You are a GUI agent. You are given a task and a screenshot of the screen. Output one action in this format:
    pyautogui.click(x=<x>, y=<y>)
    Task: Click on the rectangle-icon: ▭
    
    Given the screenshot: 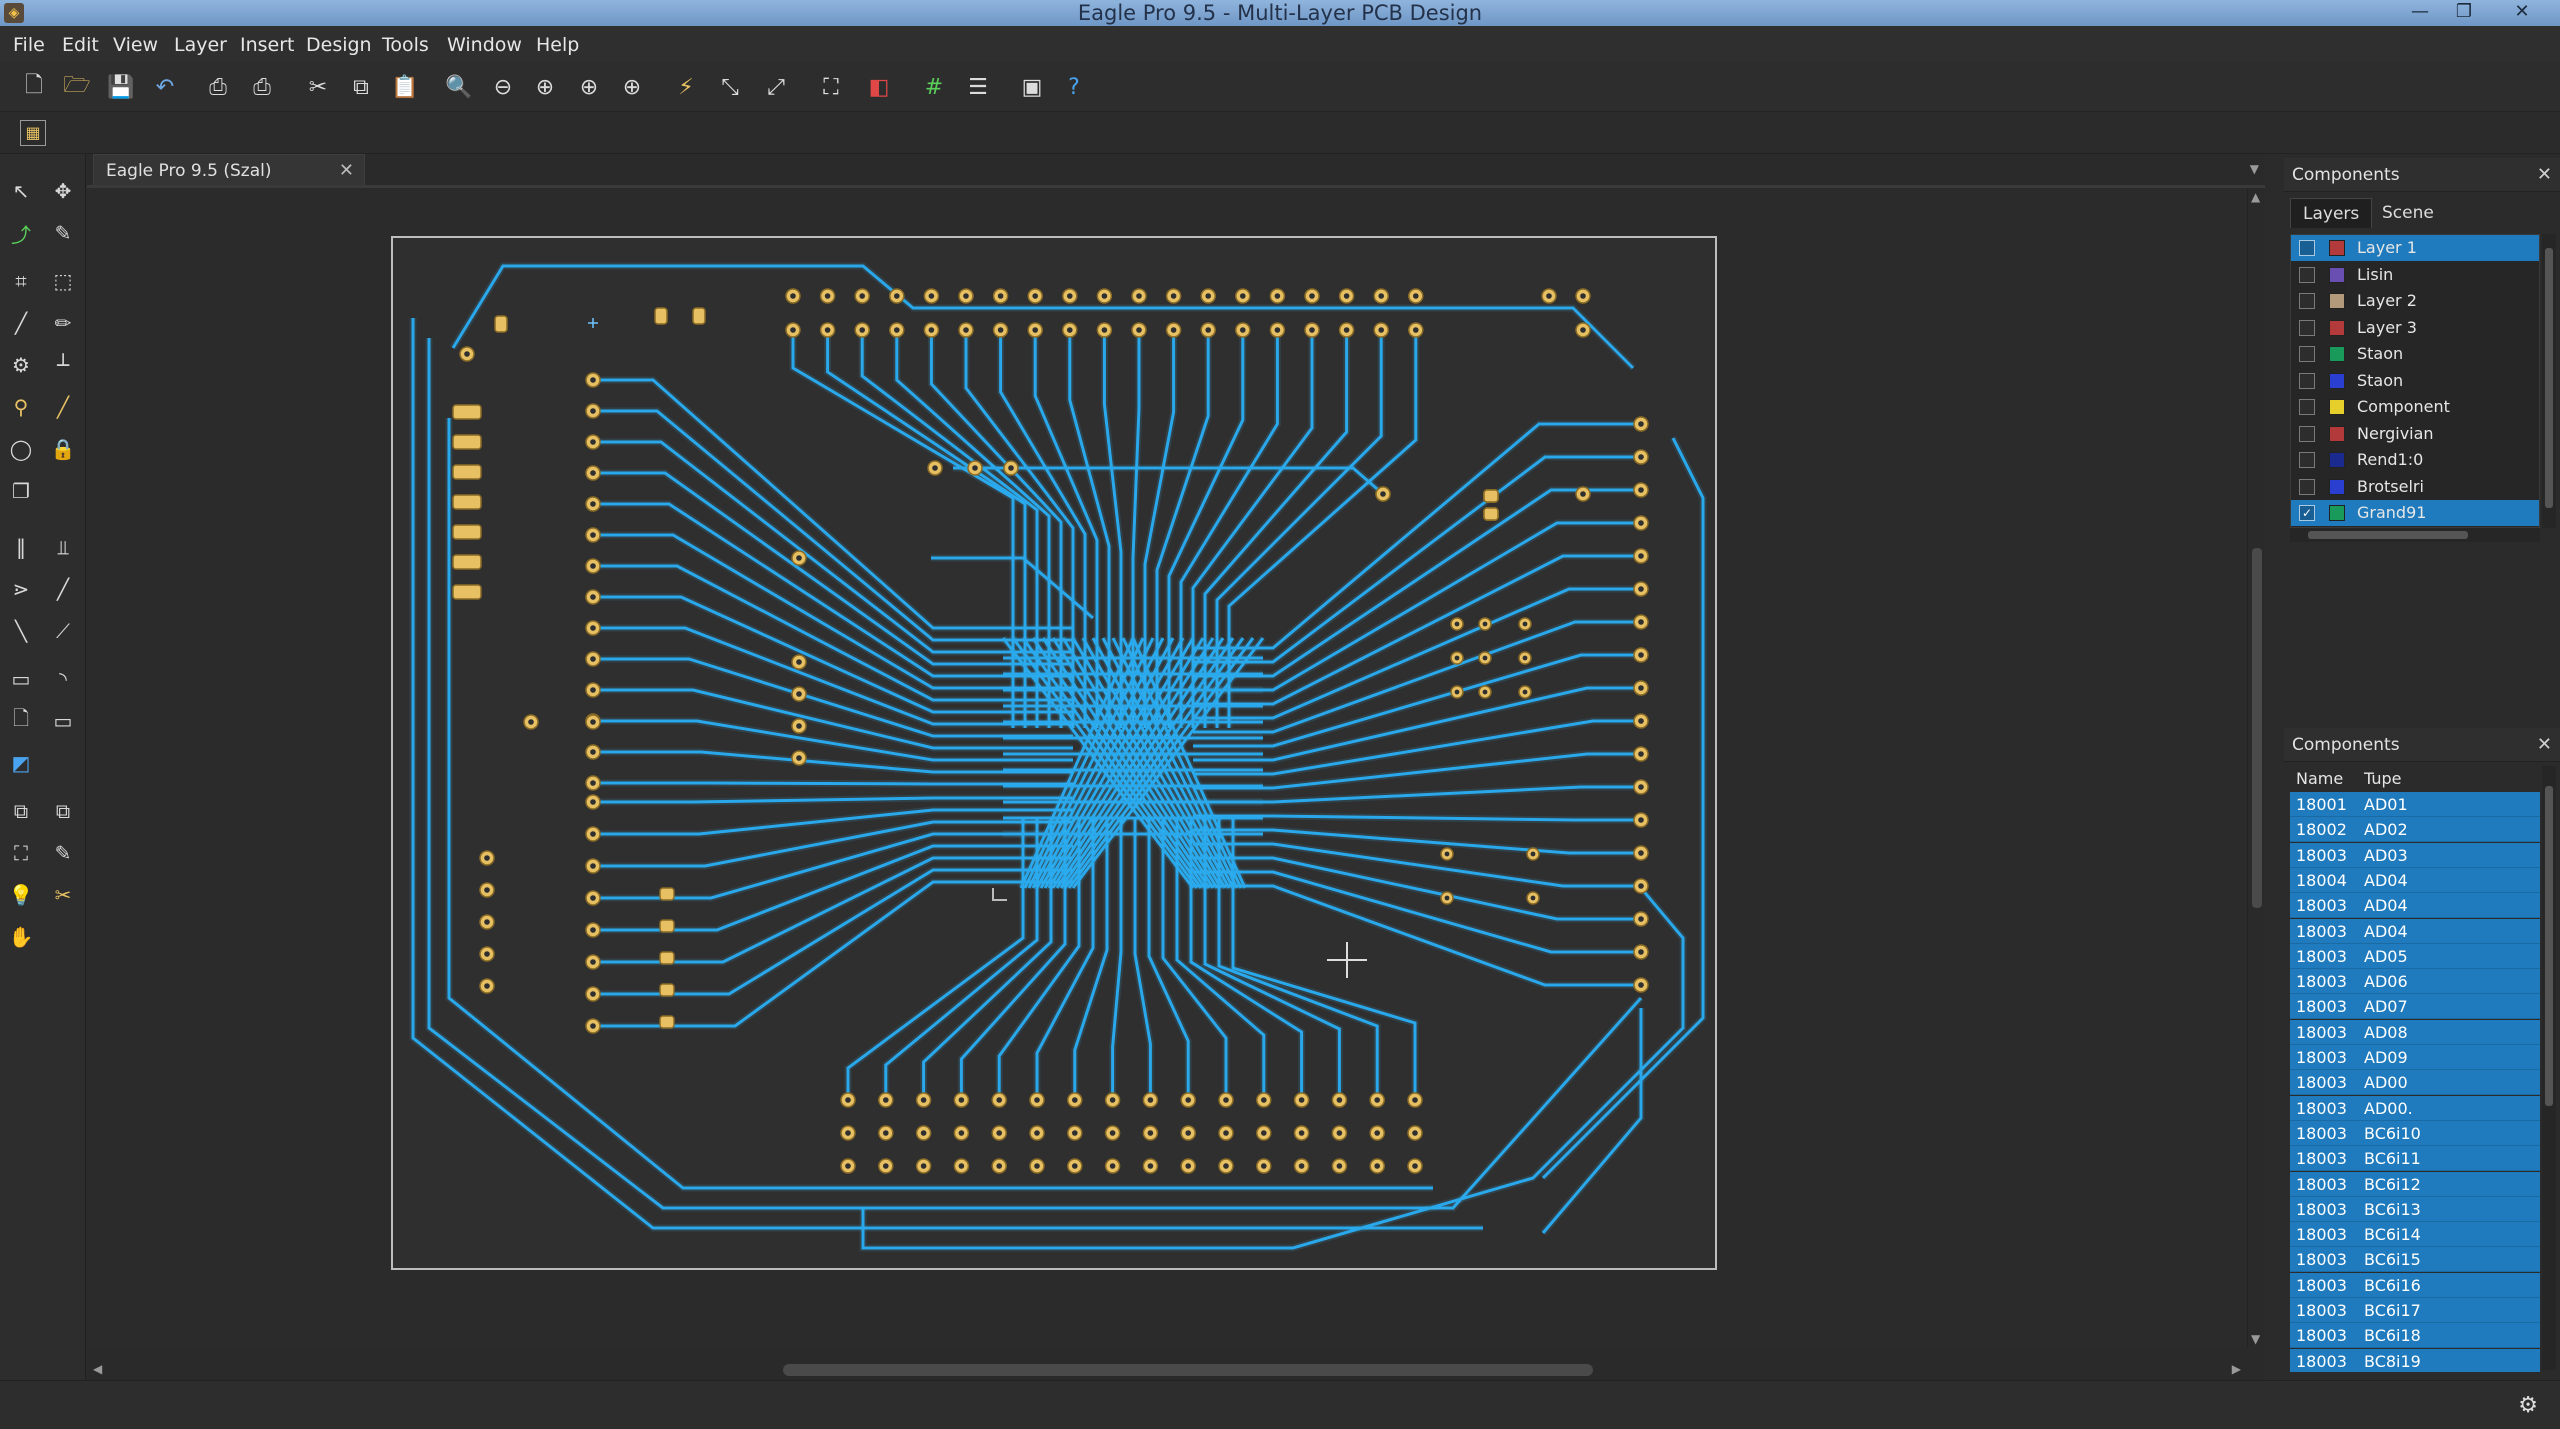 What is the action you would take?
    pyautogui.click(x=21, y=679)
    